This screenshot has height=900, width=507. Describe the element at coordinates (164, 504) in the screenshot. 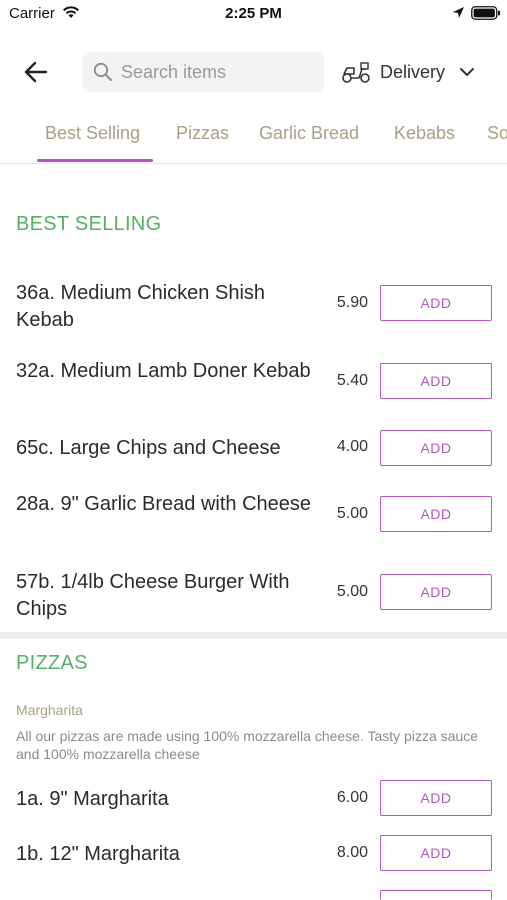

I see `menu-item-name: 28a. 9" Garlic Bread with Cheese` at that location.